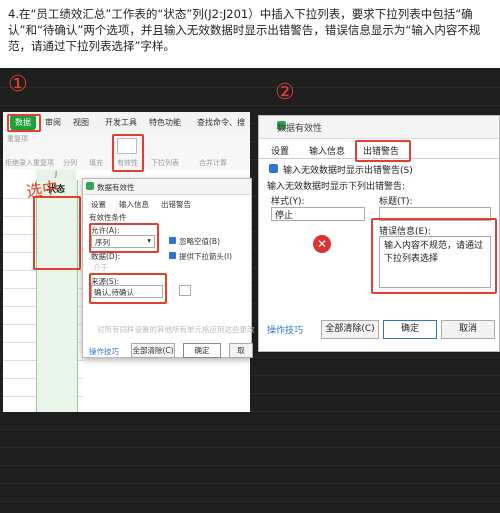 The image size is (500, 513). I want to click on cancel-button: 取消, so click(468, 329).